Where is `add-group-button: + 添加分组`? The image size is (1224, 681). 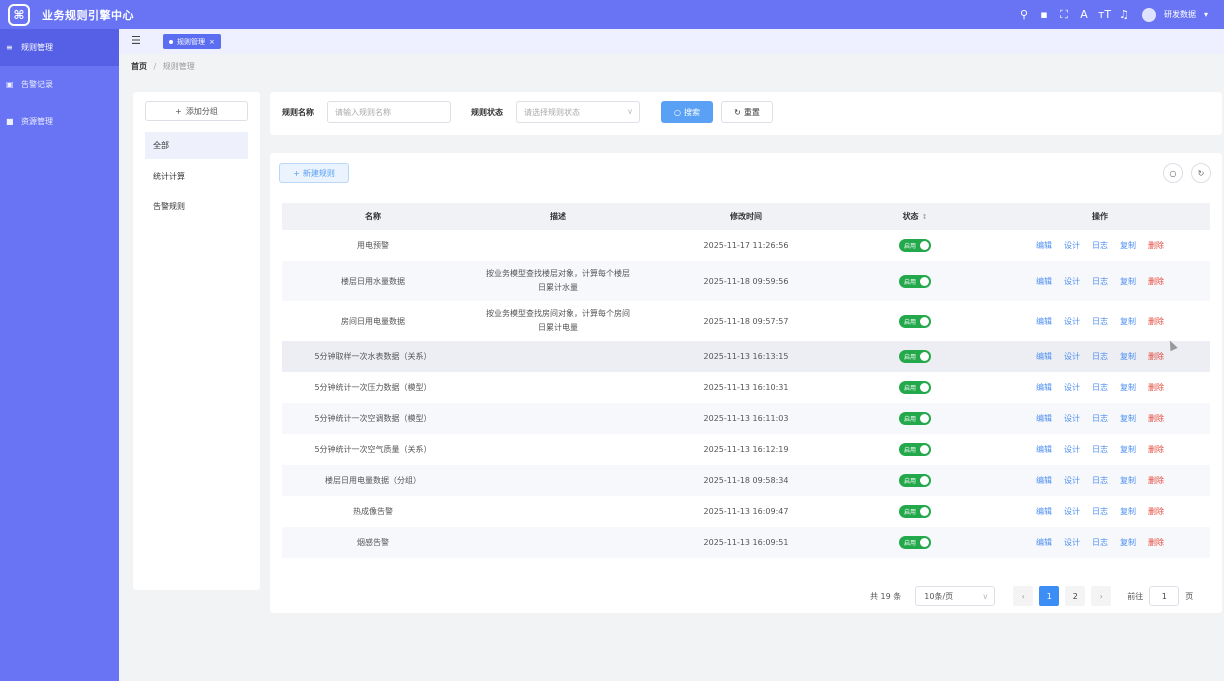 add-group-button: + 添加分组 is located at coordinates (196, 111).